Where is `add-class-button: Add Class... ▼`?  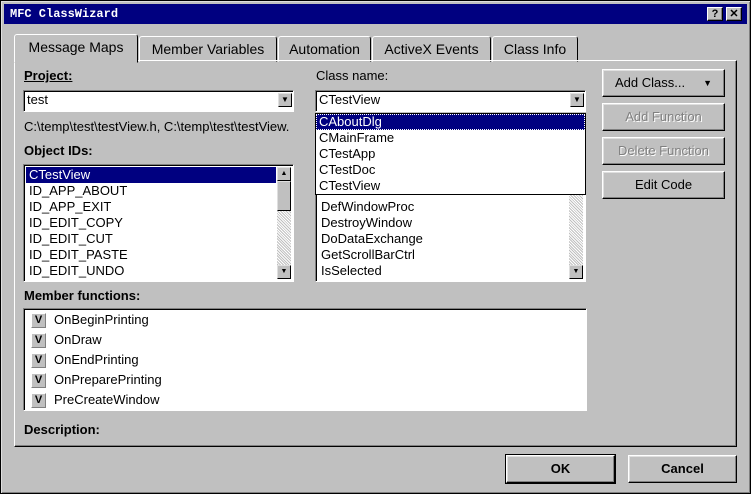
add-class-button: Add Class... ▼ is located at coordinates (663, 83).